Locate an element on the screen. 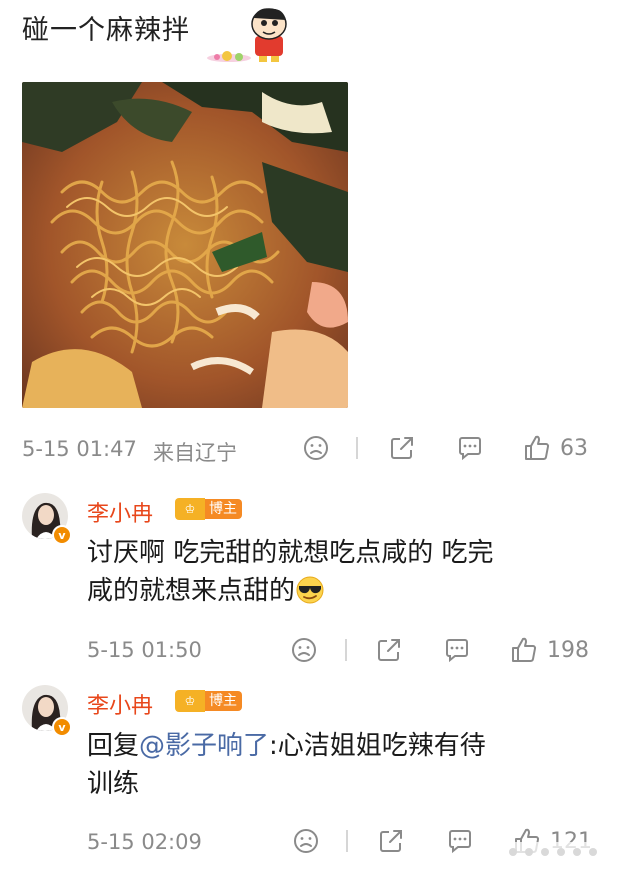  comment-text-fragment: 咸的就想来点甜的 is located at coordinates (191, 591).